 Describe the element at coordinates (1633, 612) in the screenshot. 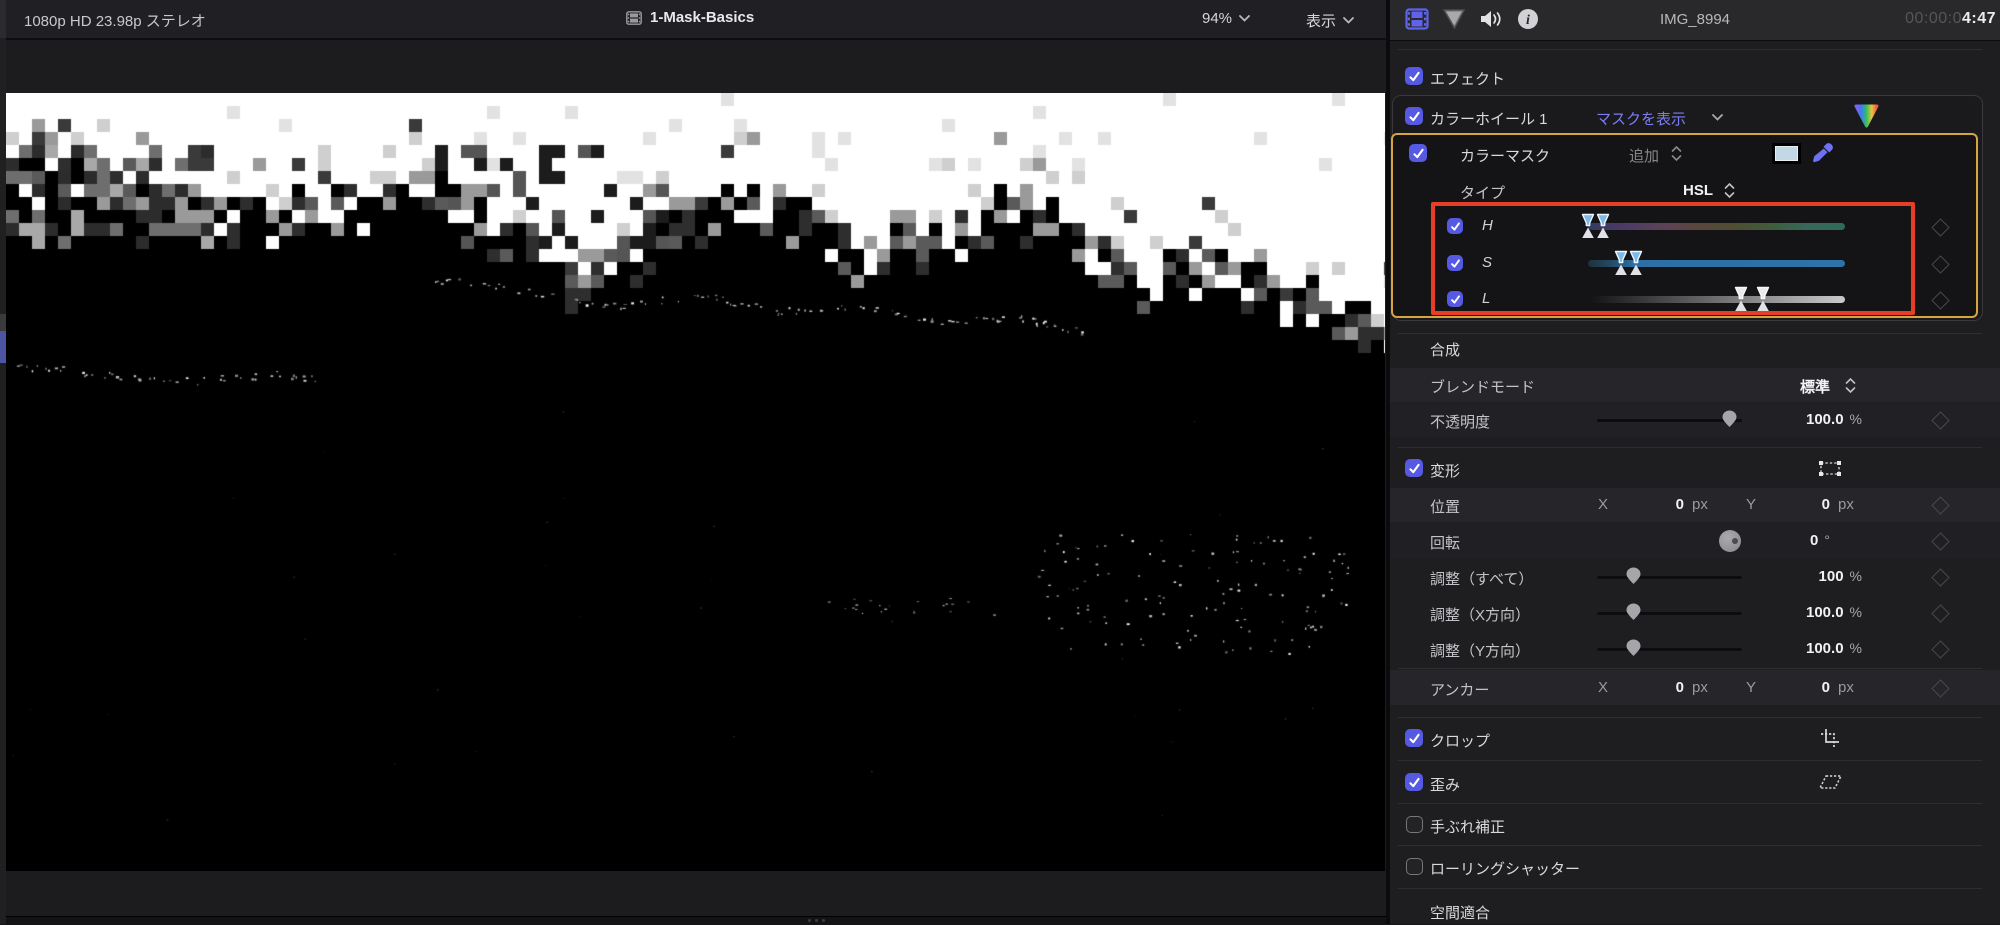

I see `scale-x-slider-handle` at that location.